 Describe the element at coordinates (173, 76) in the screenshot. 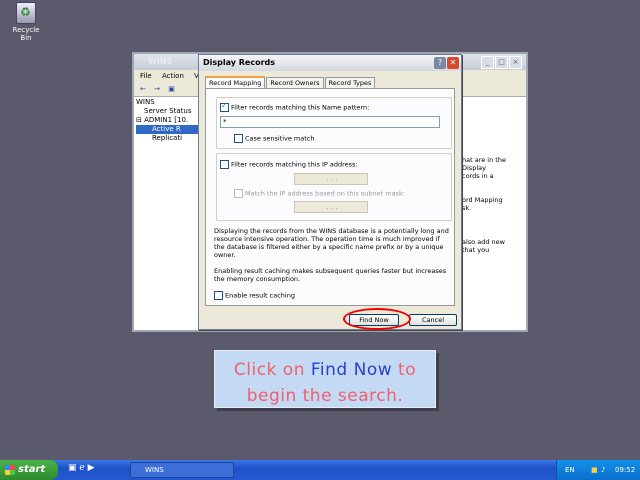

I see `menu-action: Action` at that location.